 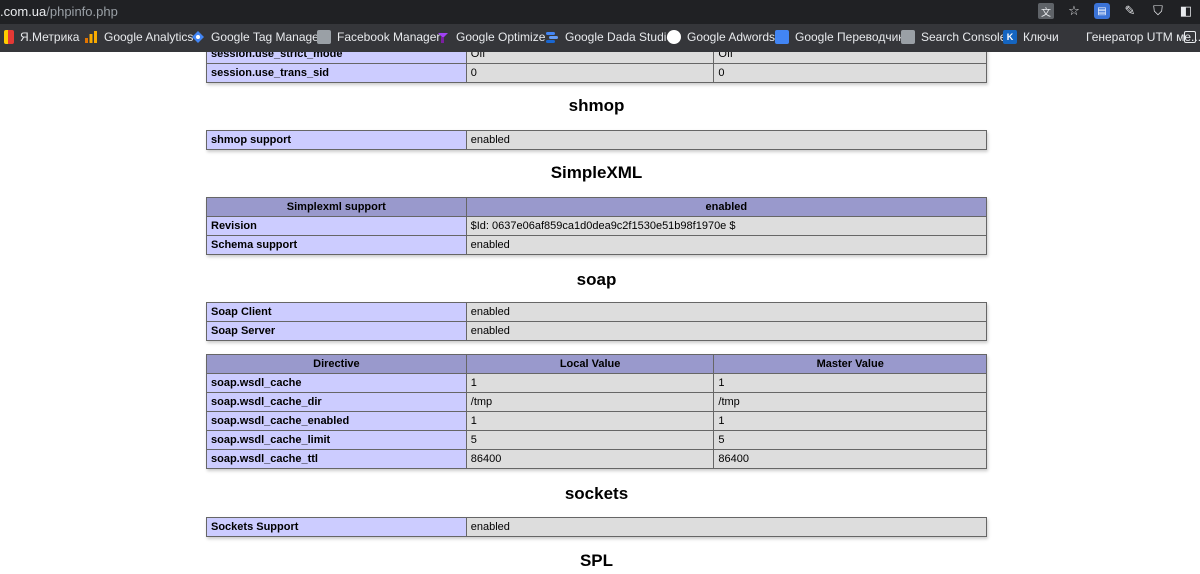 What do you see at coordinates (590, 364) in the screenshot?
I see `column-header-local-value: Local Value` at bounding box center [590, 364].